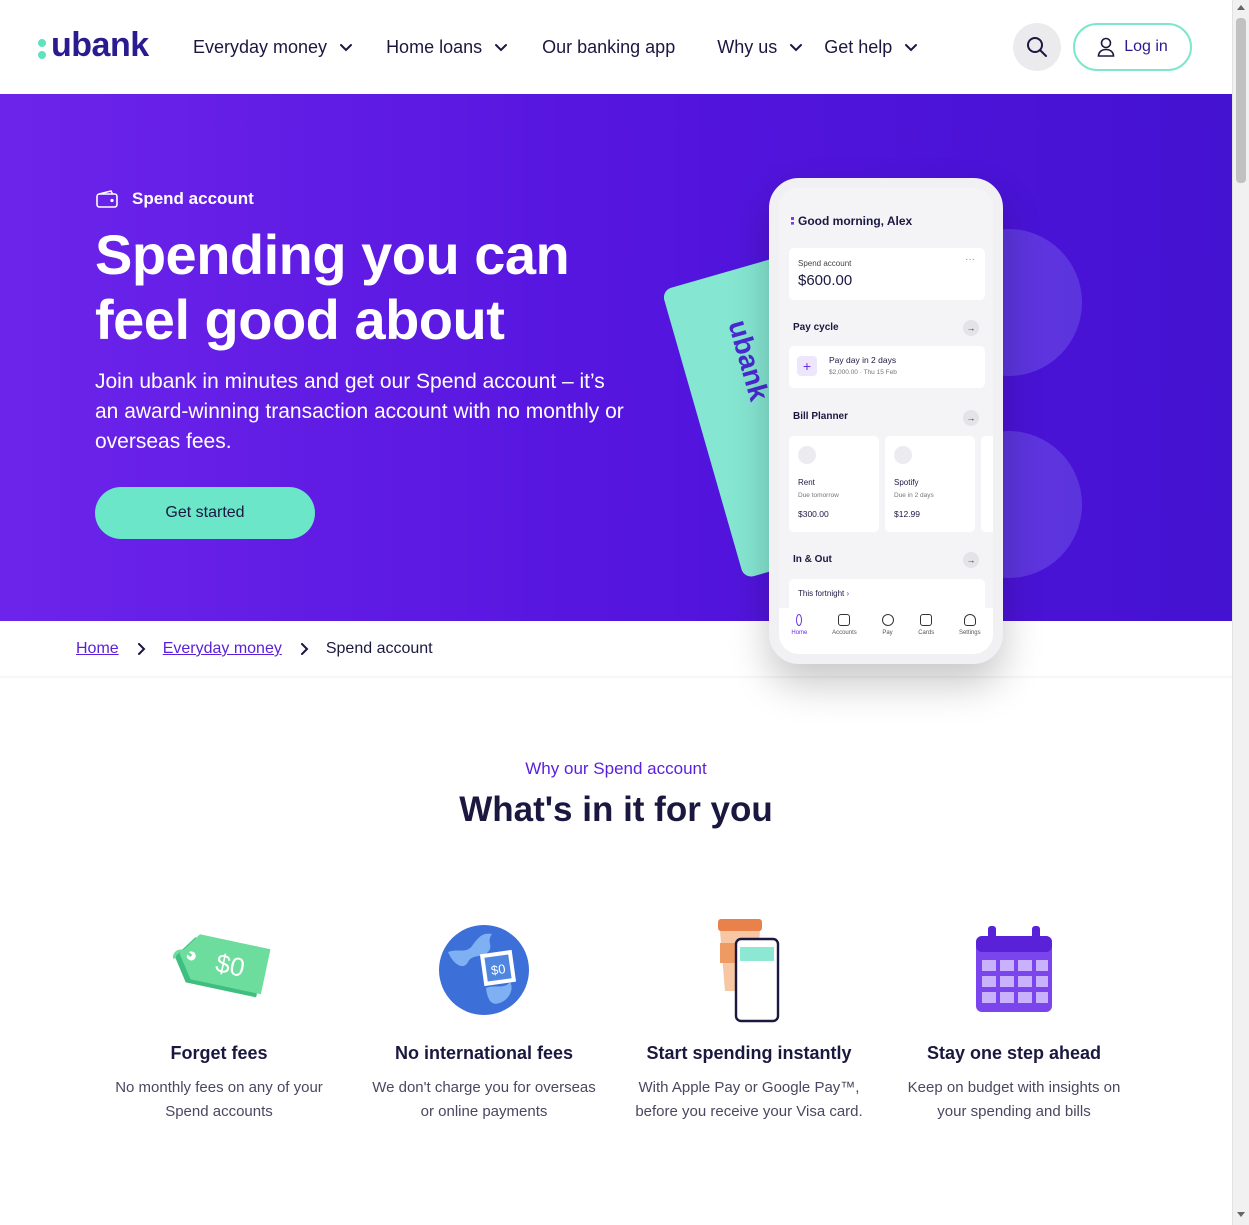  I want to click on page-scrollbar, so click(1240, 612).